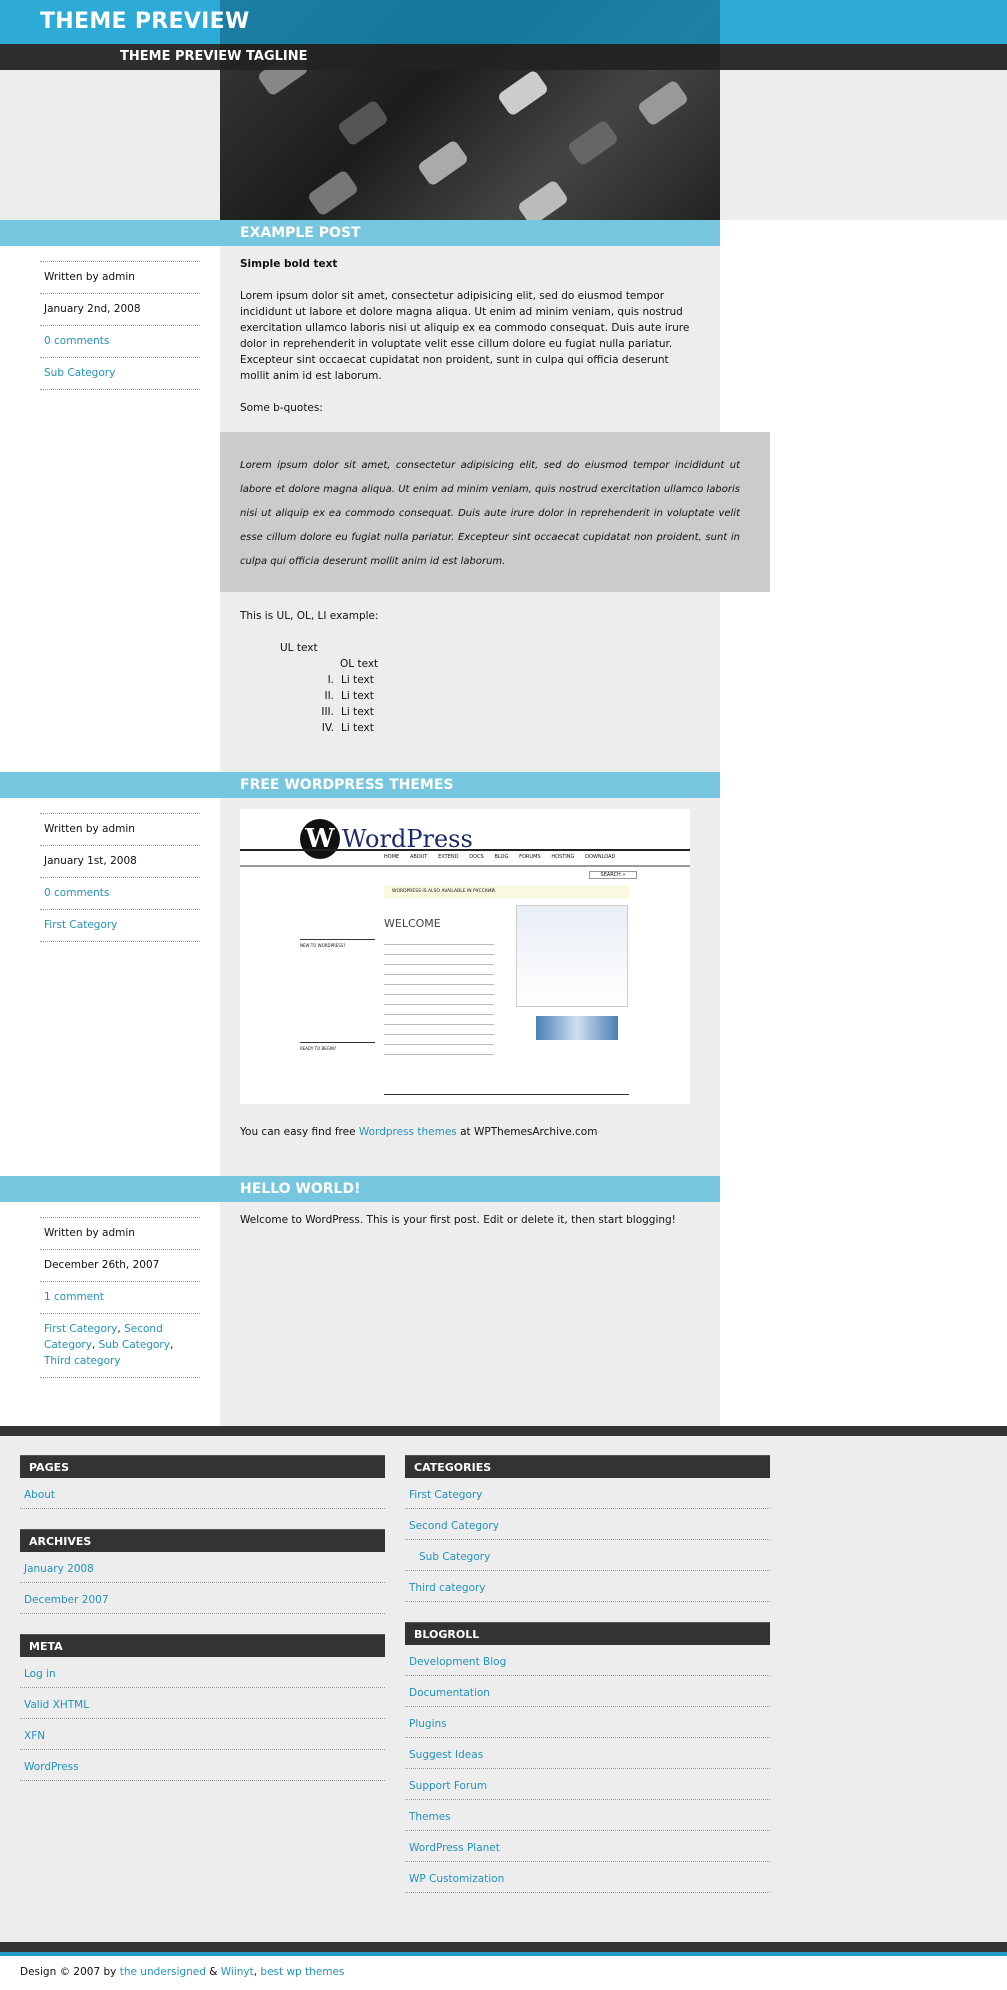 This screenshot has width=1007, height=1990. Describe the element at coordinates (281, 408) in the screenshot. I see `bquote-intro: Some b-quotes:` at that location.